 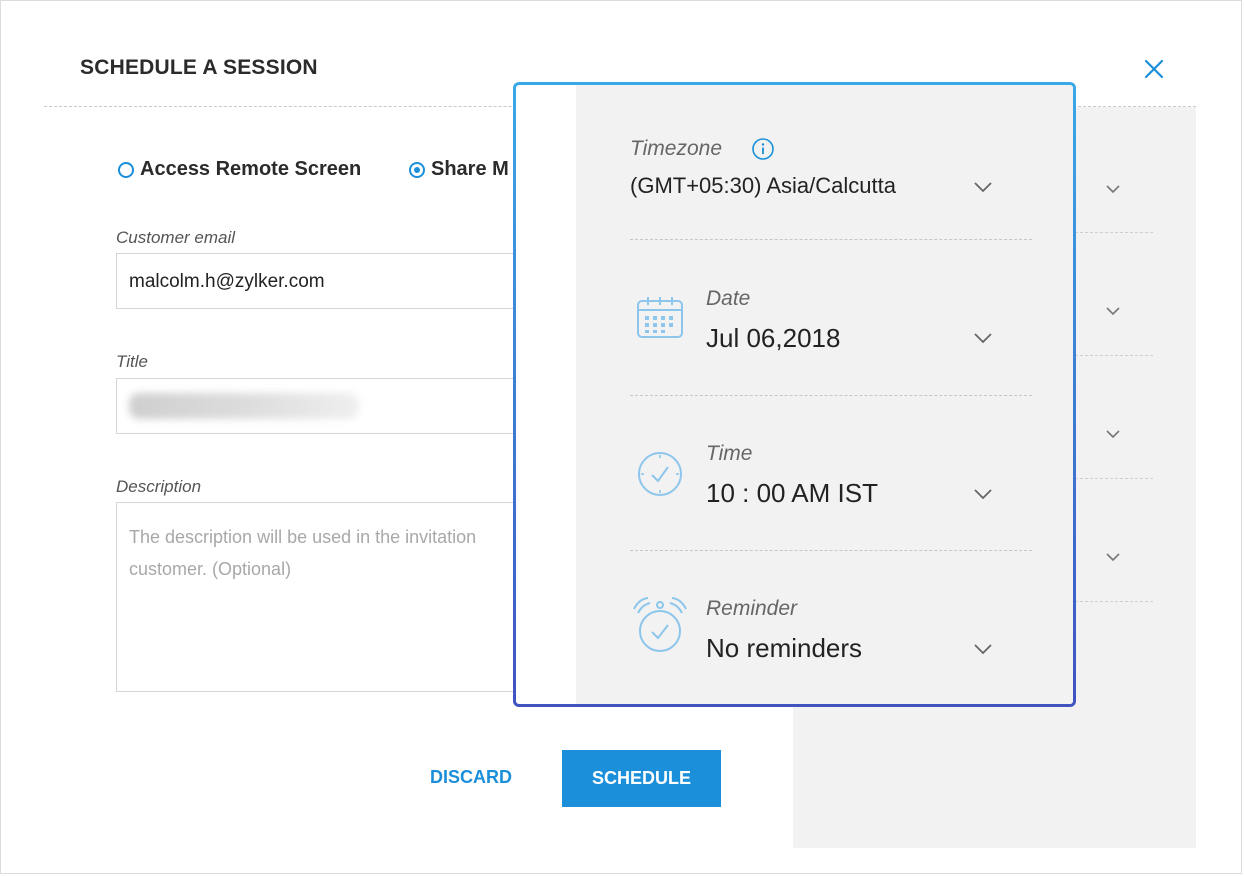 I want to click on info-icon, so click(x=763, y=149).